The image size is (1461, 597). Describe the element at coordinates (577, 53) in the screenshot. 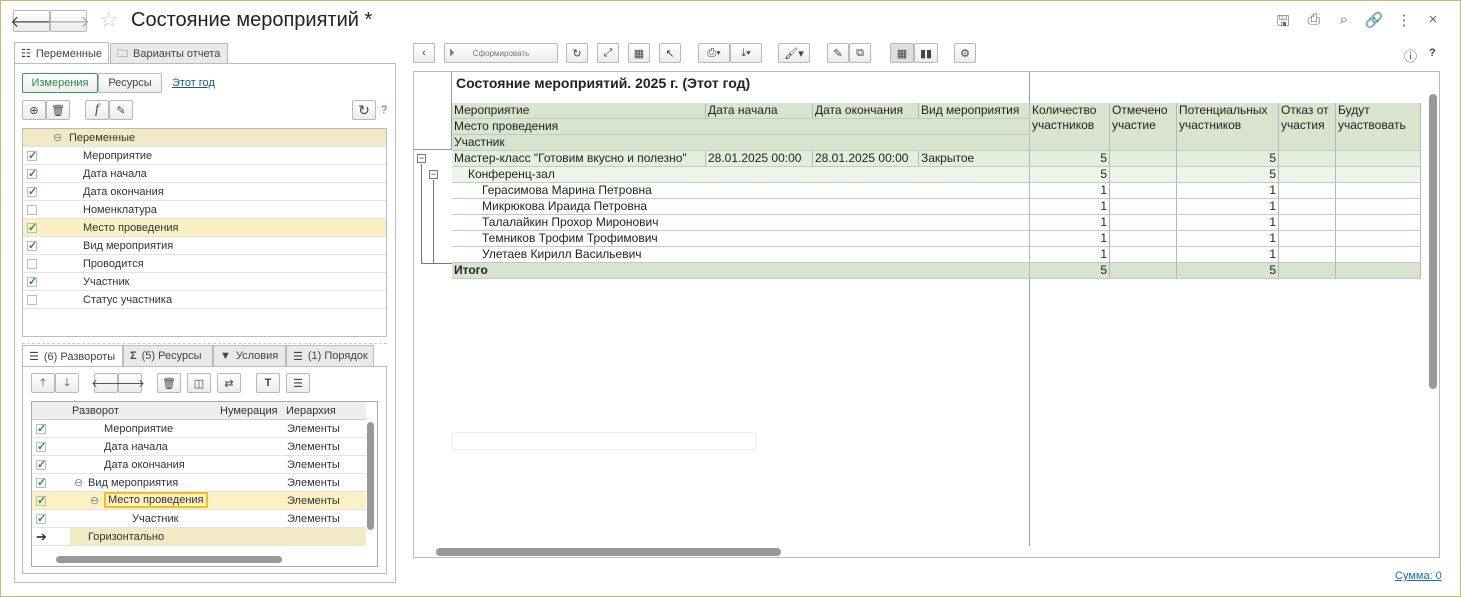

I see `refresh-button: ↻` at that location.